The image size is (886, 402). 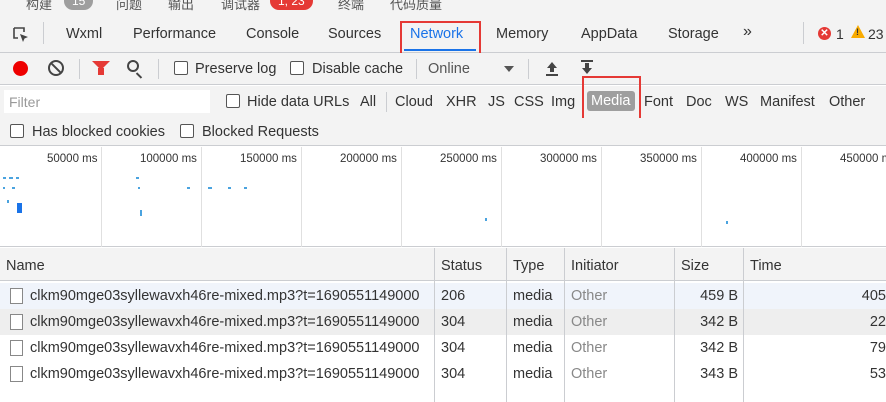 What do you see at coordinates (587, 68) in the screenshot?
I see `export-har-icon` at bounding box center [587, 68].